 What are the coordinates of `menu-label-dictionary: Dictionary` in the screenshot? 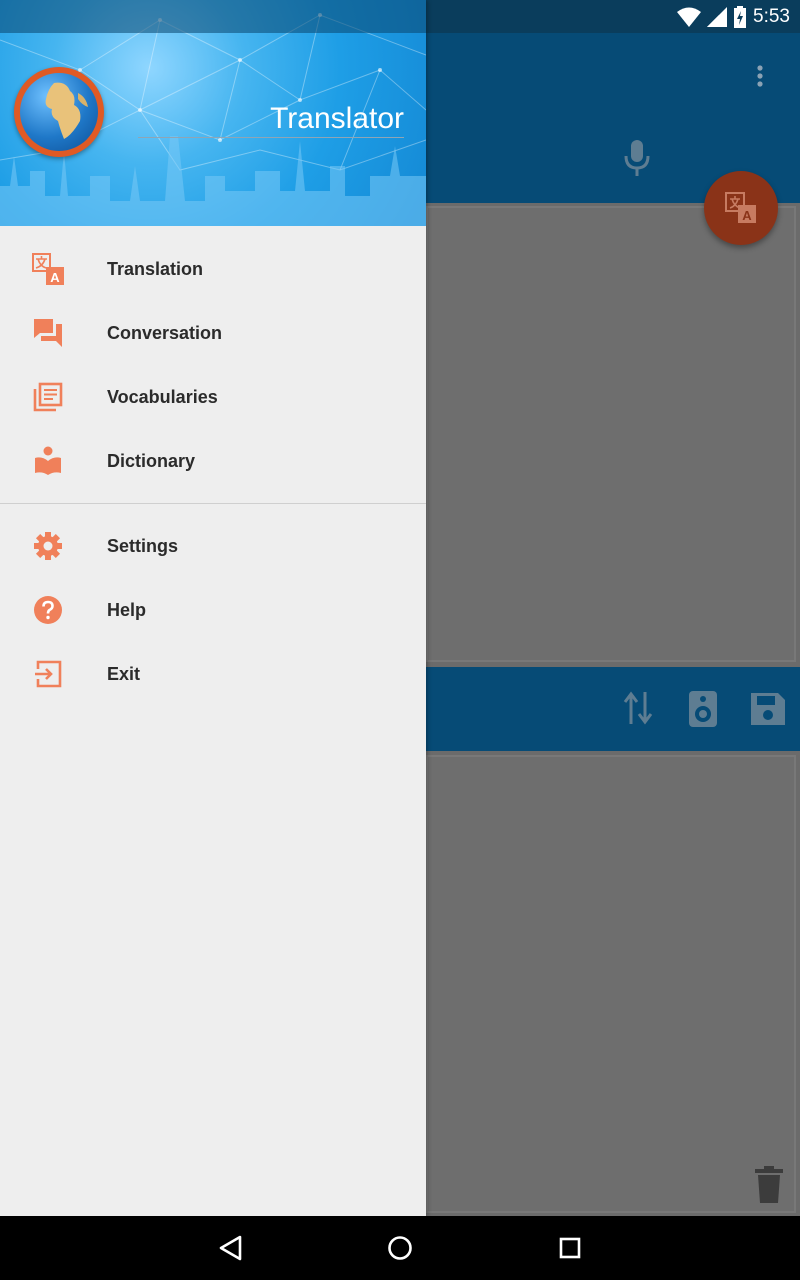 It's located at (151, 460).